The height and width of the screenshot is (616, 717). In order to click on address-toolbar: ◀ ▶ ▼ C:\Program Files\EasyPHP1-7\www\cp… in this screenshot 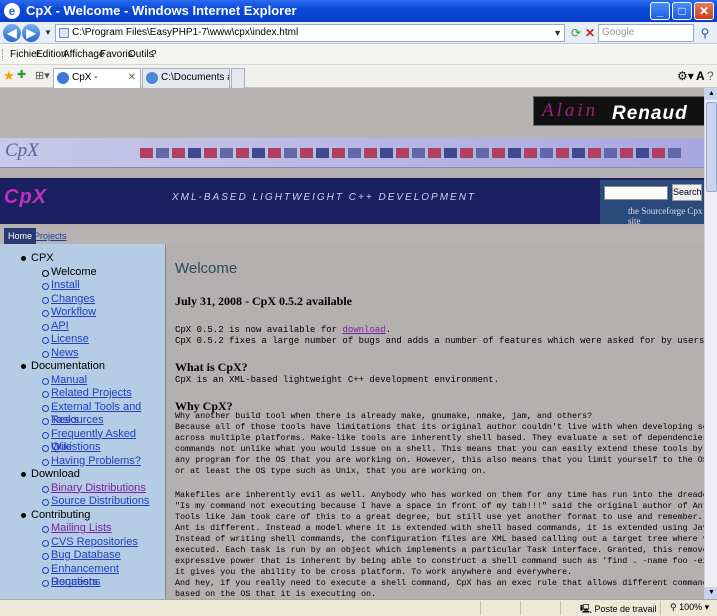, I will do `click(358, 33)`.